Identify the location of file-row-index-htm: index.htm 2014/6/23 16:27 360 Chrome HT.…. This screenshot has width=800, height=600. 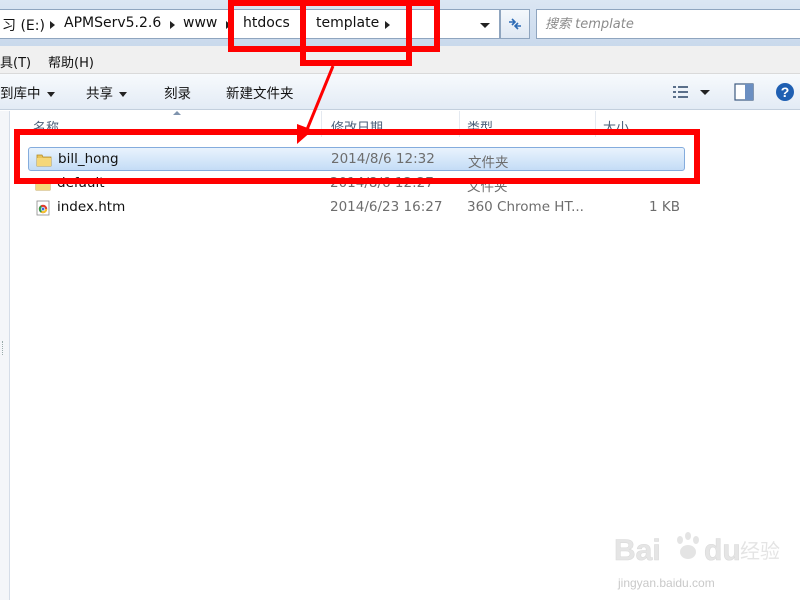
(356, 208).